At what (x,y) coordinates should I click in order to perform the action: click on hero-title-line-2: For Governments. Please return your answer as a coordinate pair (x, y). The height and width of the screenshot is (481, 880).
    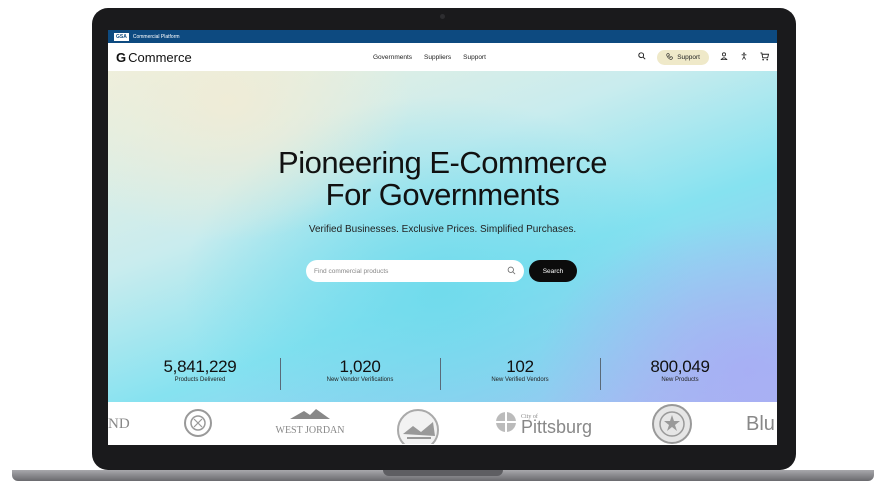
    Looking at the image, I should click on (442, 194).